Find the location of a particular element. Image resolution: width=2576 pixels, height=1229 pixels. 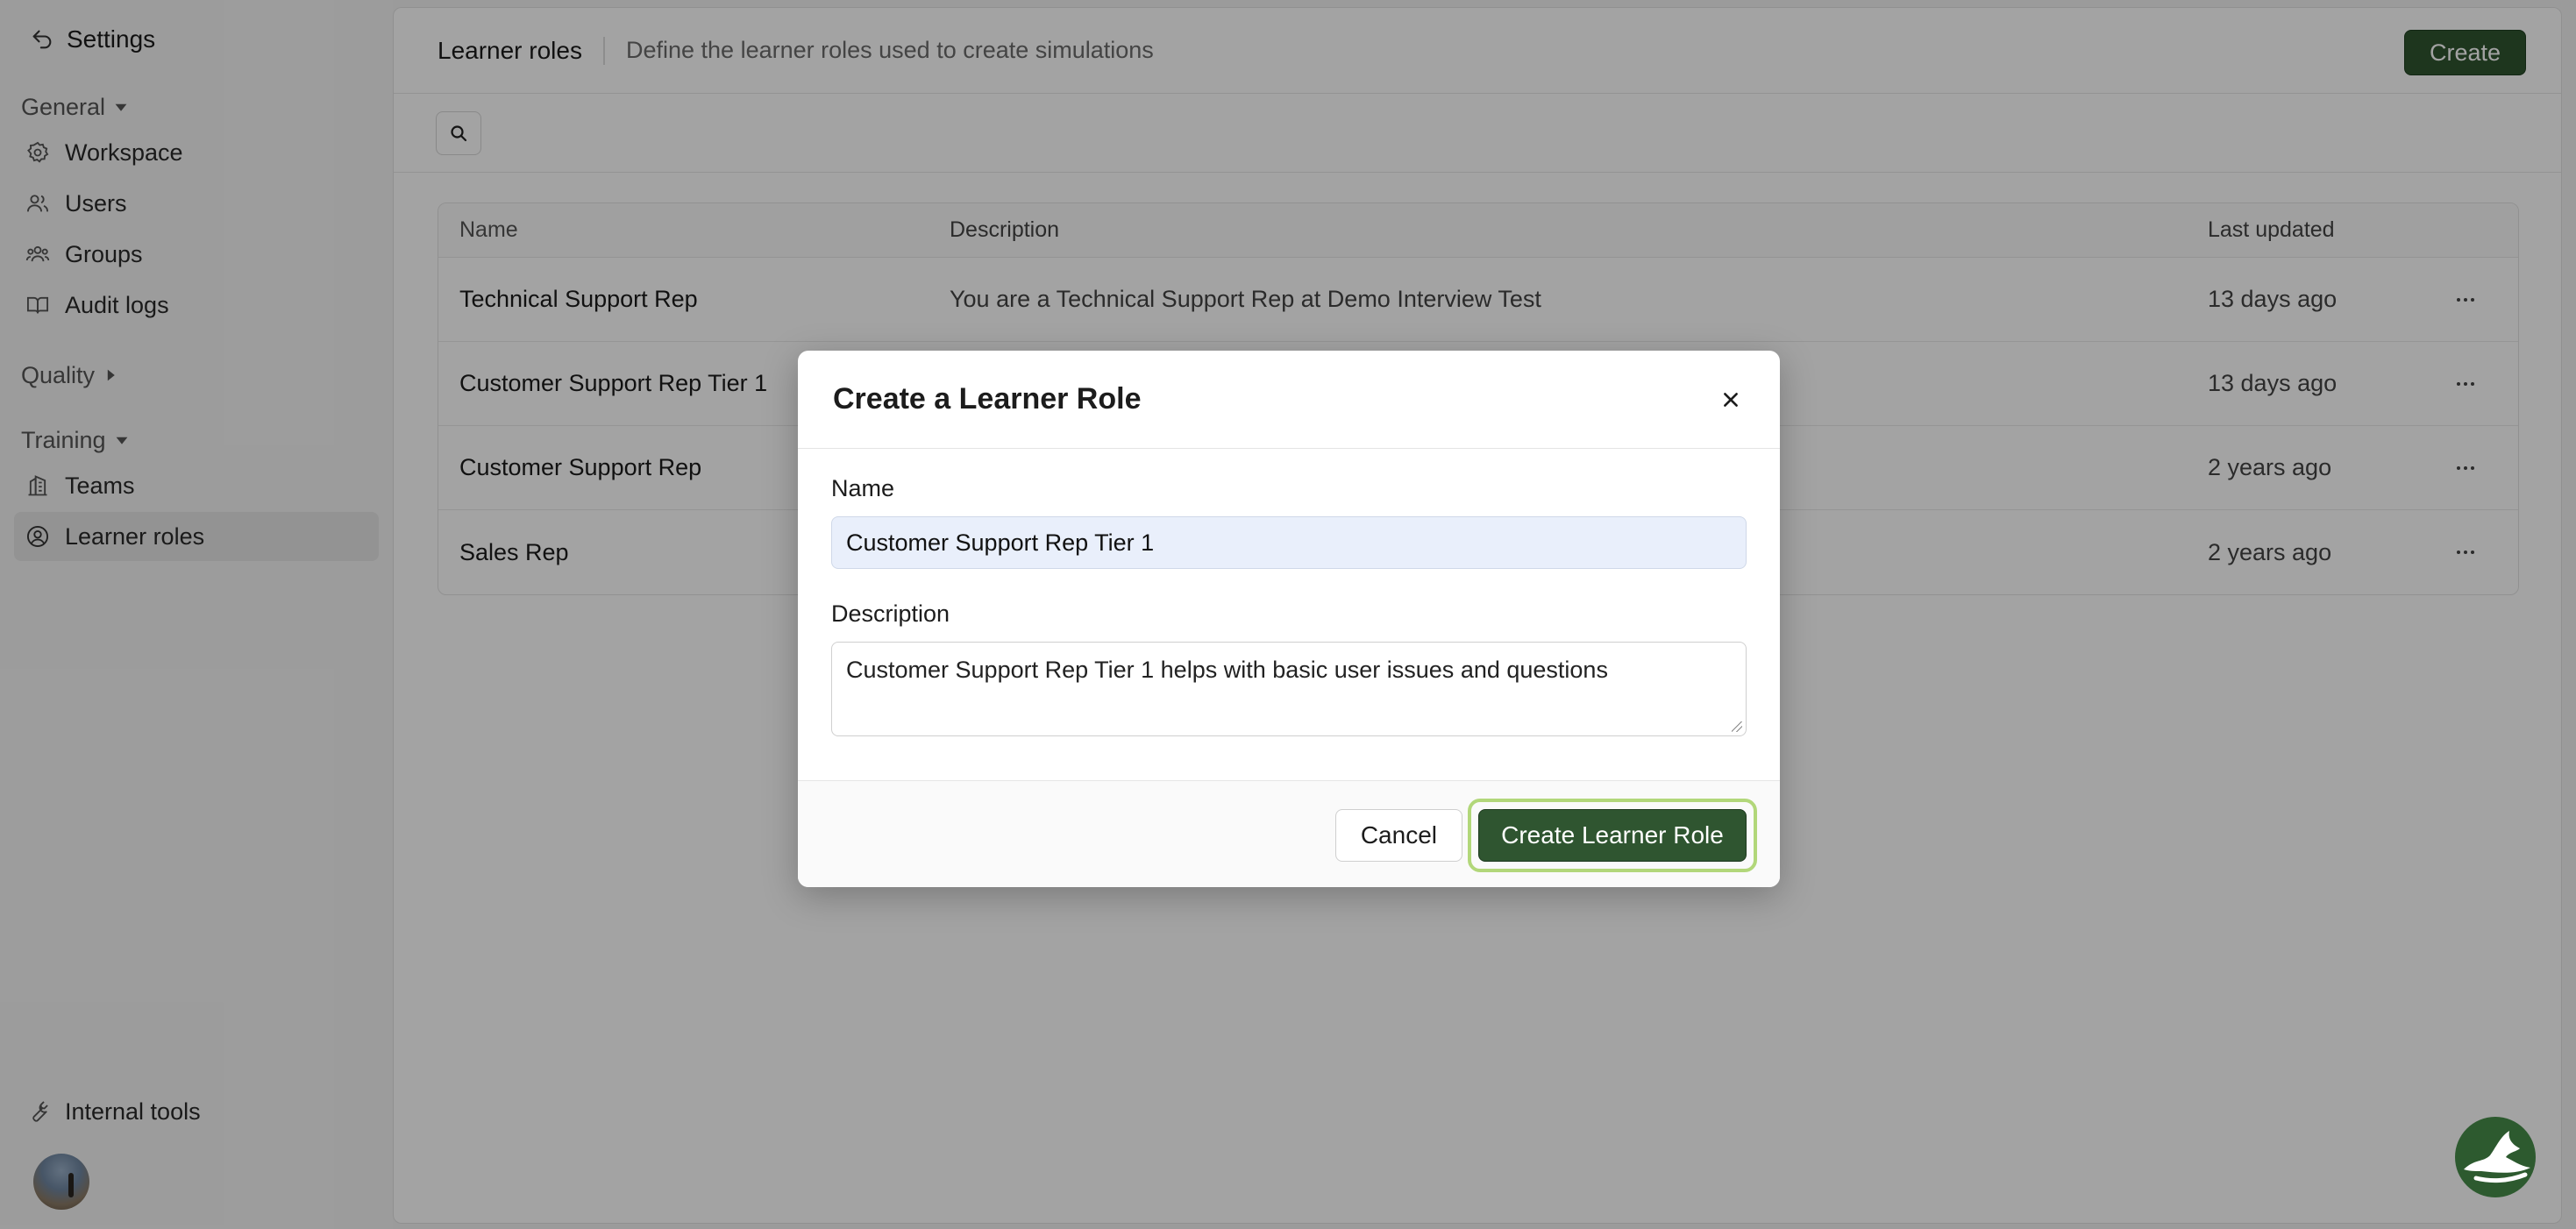

submit-focus-ring: Create Learner Role is located at coordinates (1612, 835).